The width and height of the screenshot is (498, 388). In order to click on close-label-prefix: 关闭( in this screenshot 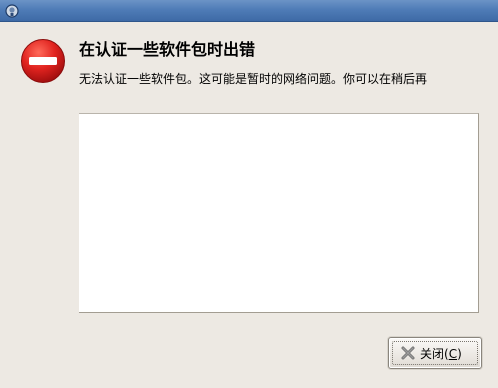, I will do `click(434, 354)`.